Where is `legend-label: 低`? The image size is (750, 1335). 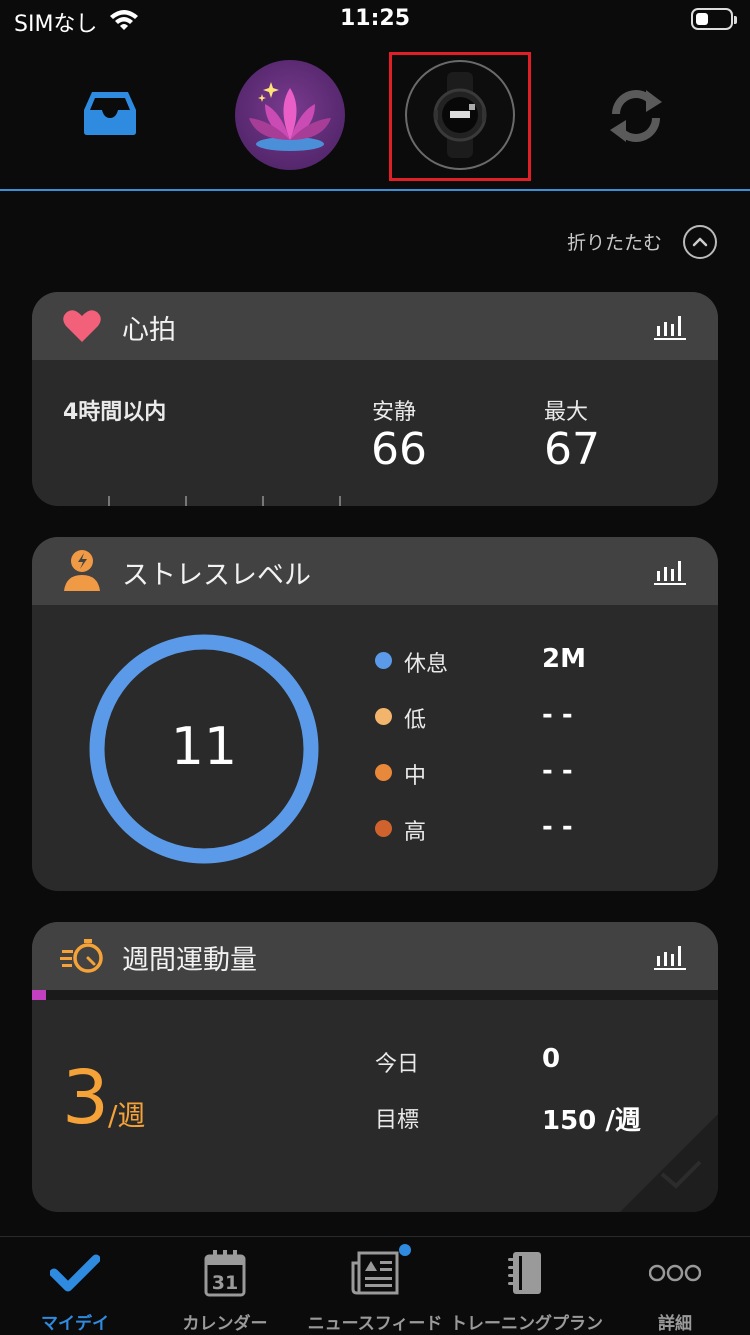 legend-label: 低 is located at coordinates (415, 720).